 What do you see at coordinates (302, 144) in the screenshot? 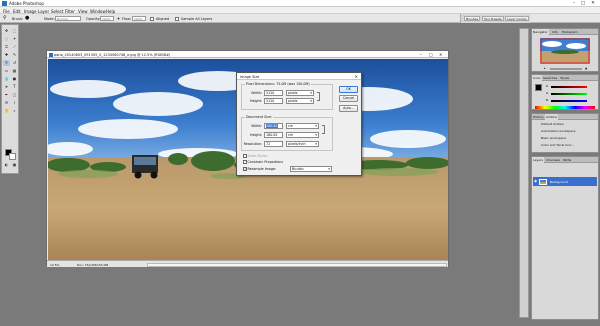
I see `resolution-unit-select: pixels/inch` at bounding box center [302, 144].